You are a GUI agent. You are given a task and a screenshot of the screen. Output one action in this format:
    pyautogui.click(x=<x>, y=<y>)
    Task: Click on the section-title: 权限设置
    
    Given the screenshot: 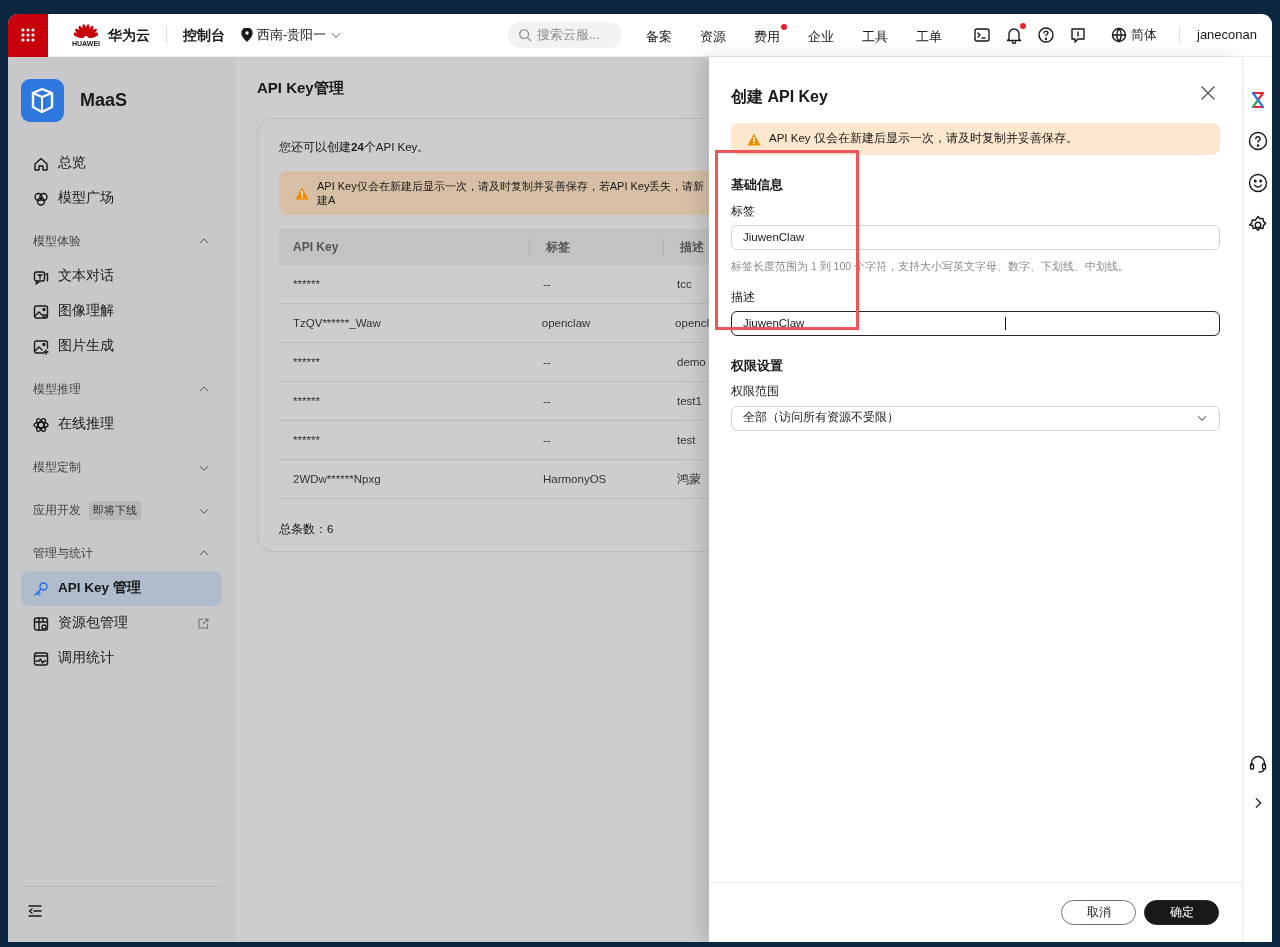 What is the action you would take?
    pyautogui.click(x=757, y=365)
    